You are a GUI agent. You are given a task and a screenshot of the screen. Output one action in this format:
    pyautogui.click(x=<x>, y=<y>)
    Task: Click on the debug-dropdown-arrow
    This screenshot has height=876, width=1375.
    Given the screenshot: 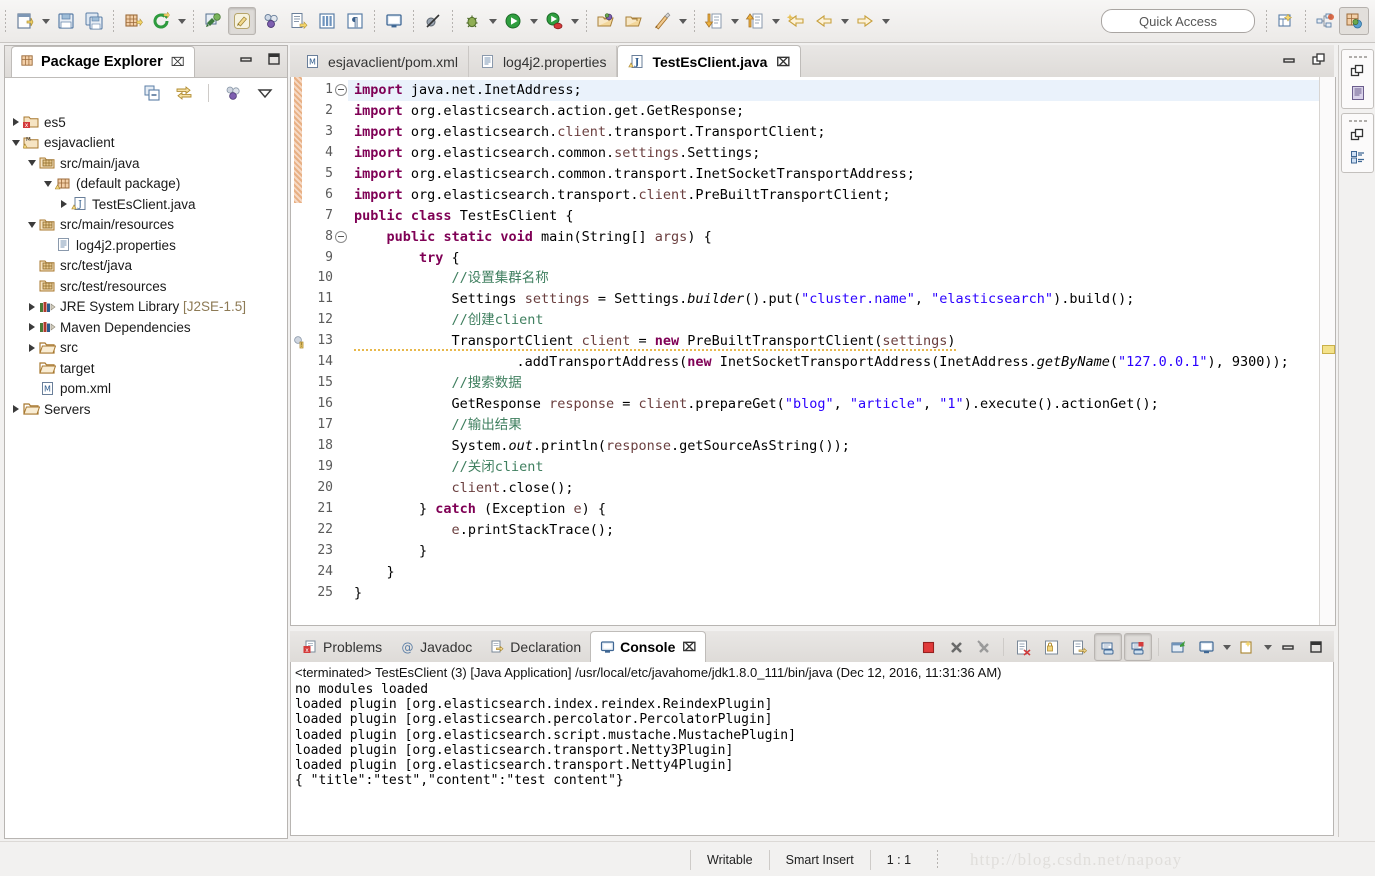 What is the action you would take?
    pyautogui.click(x=492, y=21)
    